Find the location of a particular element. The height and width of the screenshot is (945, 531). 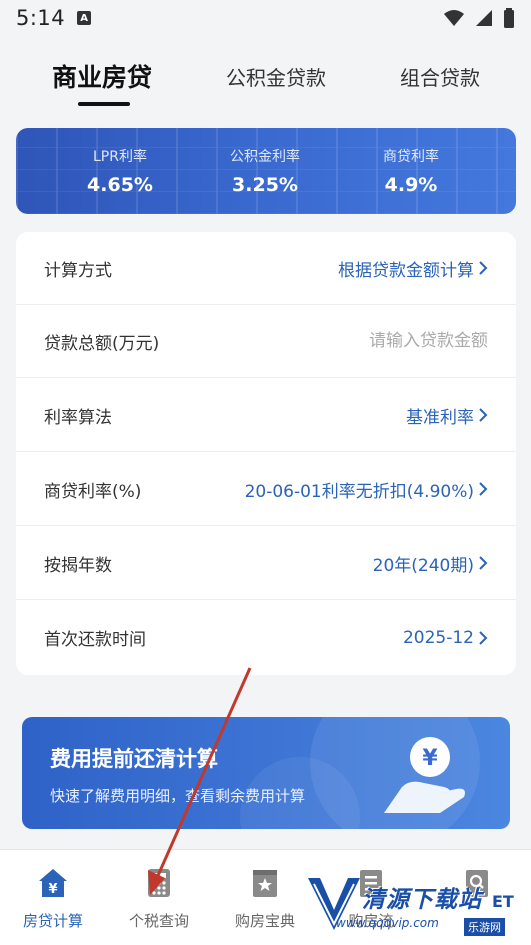

rate-method-row: 利率算法 基准利率 is located at coordinates (266, 415).